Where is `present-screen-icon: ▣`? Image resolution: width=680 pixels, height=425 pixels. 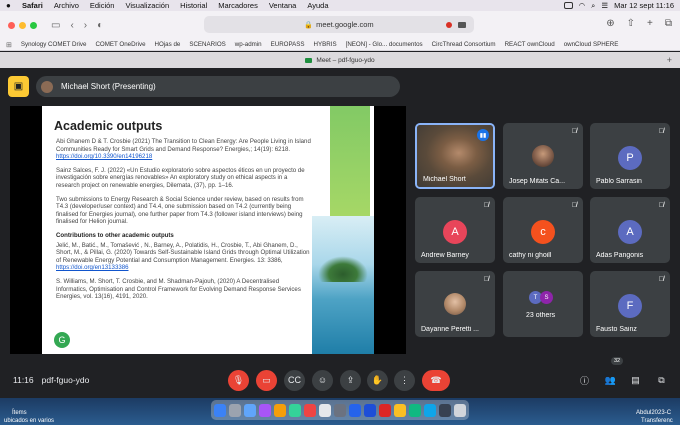 present-screen-icon: ▣ is located at coordinates (18, 86).